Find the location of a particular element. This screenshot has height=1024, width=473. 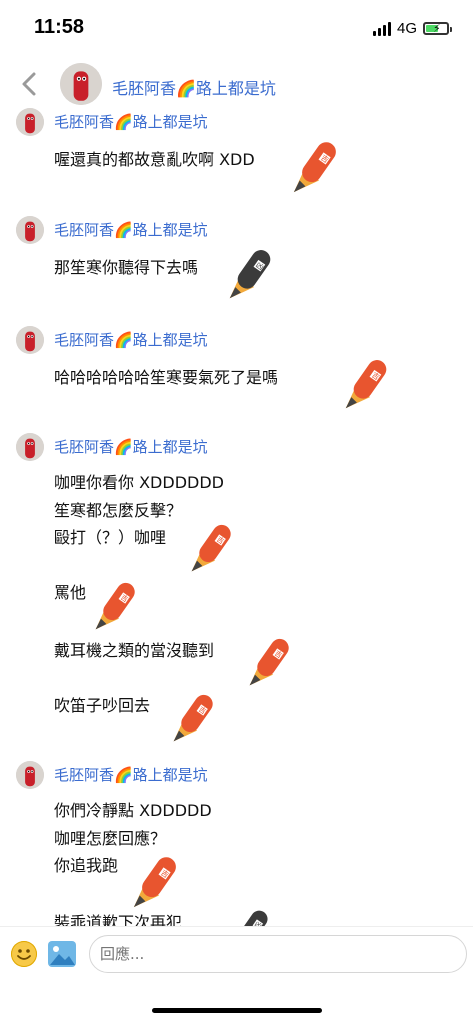

status-time: 11:58 is located at coordinates (59, 27).